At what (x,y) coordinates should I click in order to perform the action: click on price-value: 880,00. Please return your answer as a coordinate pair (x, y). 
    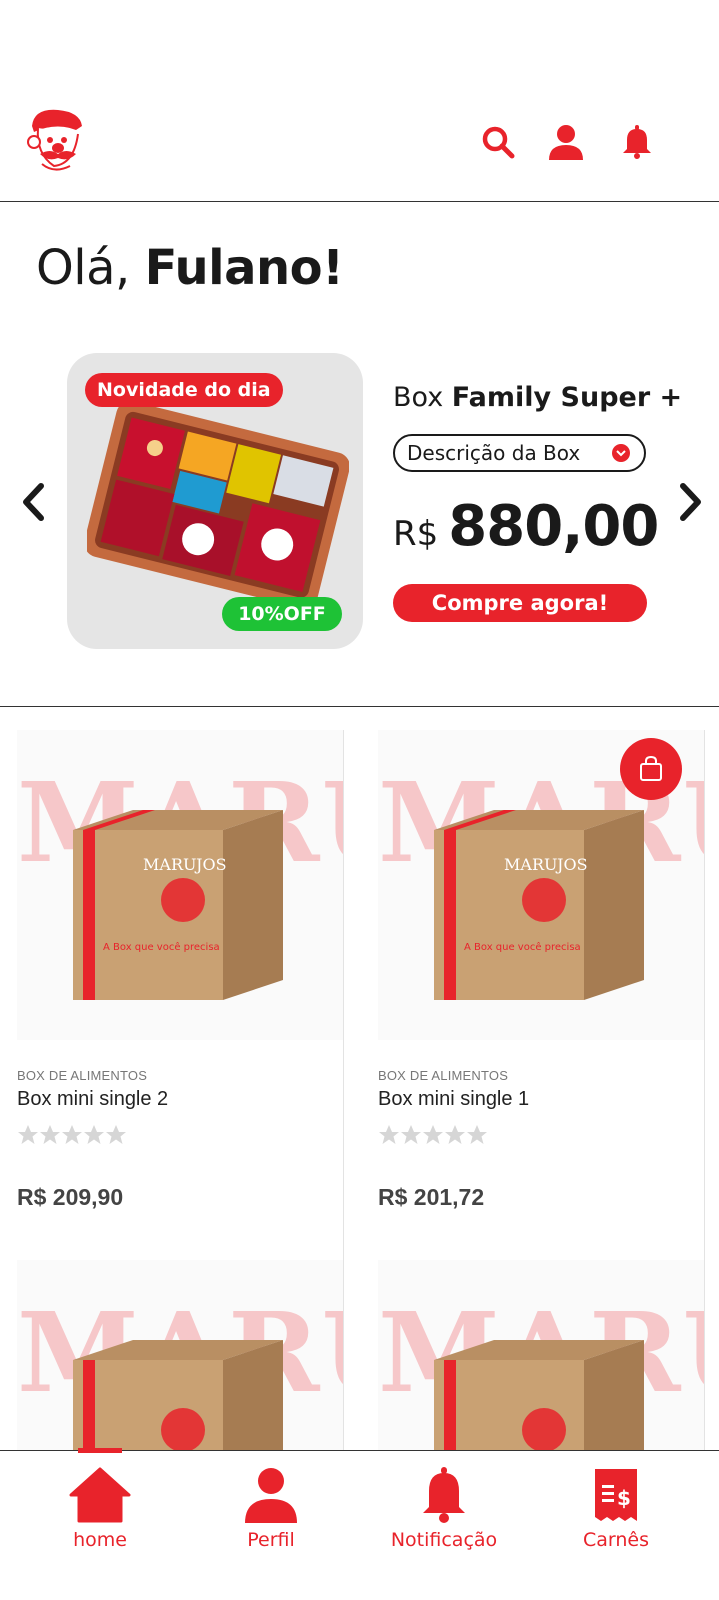
    Looking at the image, I should click on (553, 526).